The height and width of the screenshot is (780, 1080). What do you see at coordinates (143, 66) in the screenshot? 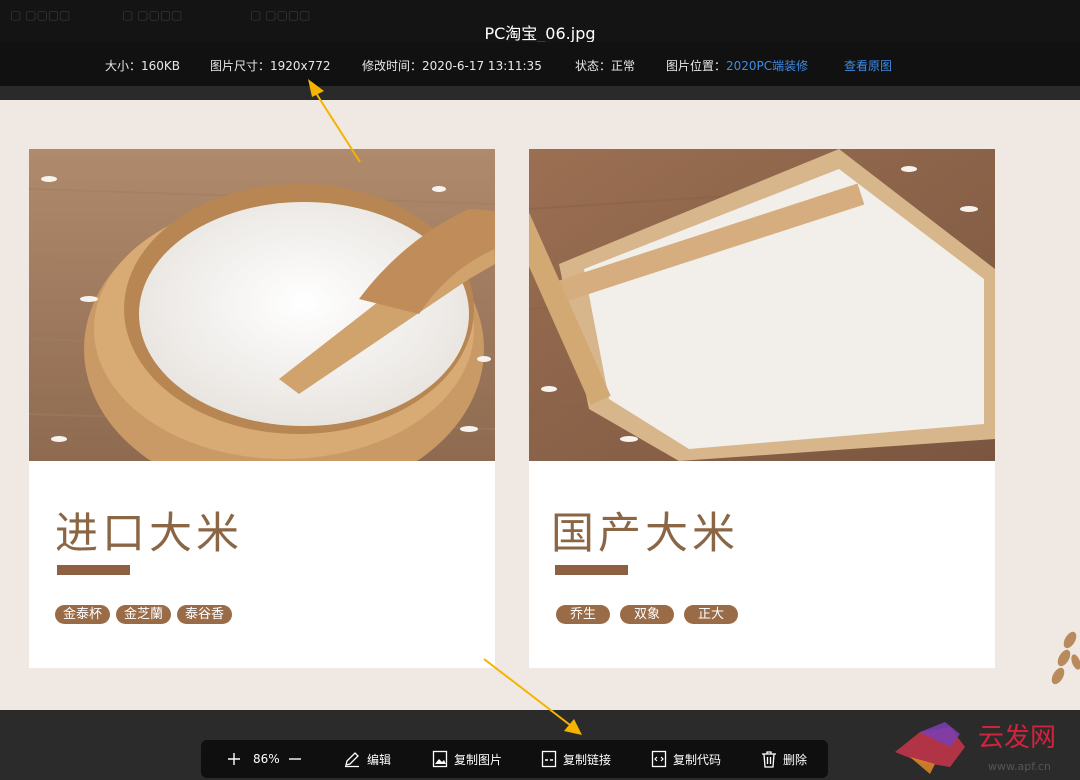
I see `info-size: 大小：160KB` at bounding box center [143, 66].